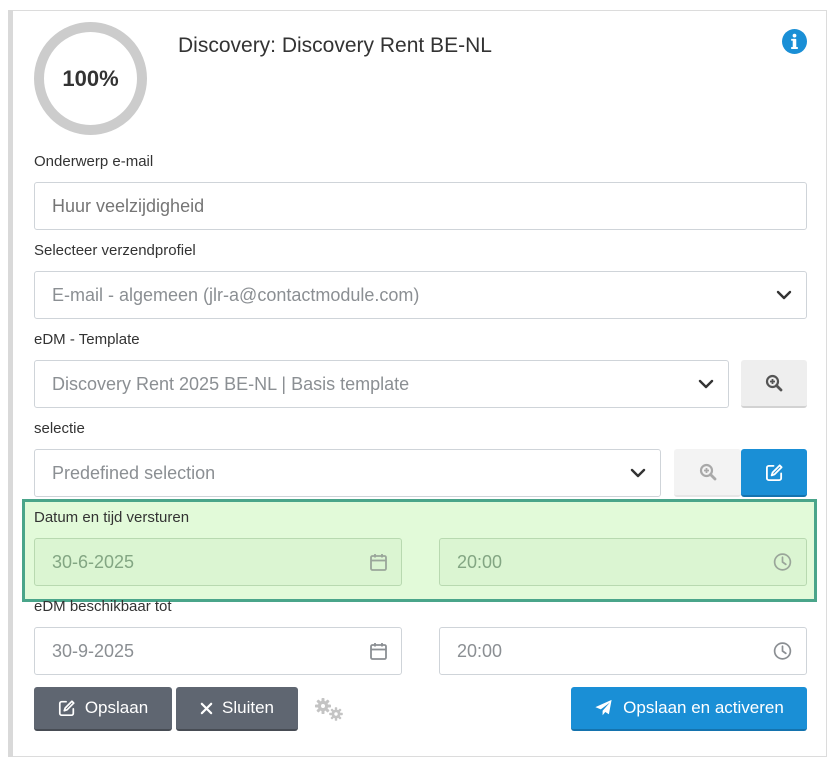 The height and width of the screenshot is (765, 838). What do you see at coordinates (703, 707) in the screenshot?
I see `save-and-activate-label: Opslaan en activeren` at bounding box center [703, 707].